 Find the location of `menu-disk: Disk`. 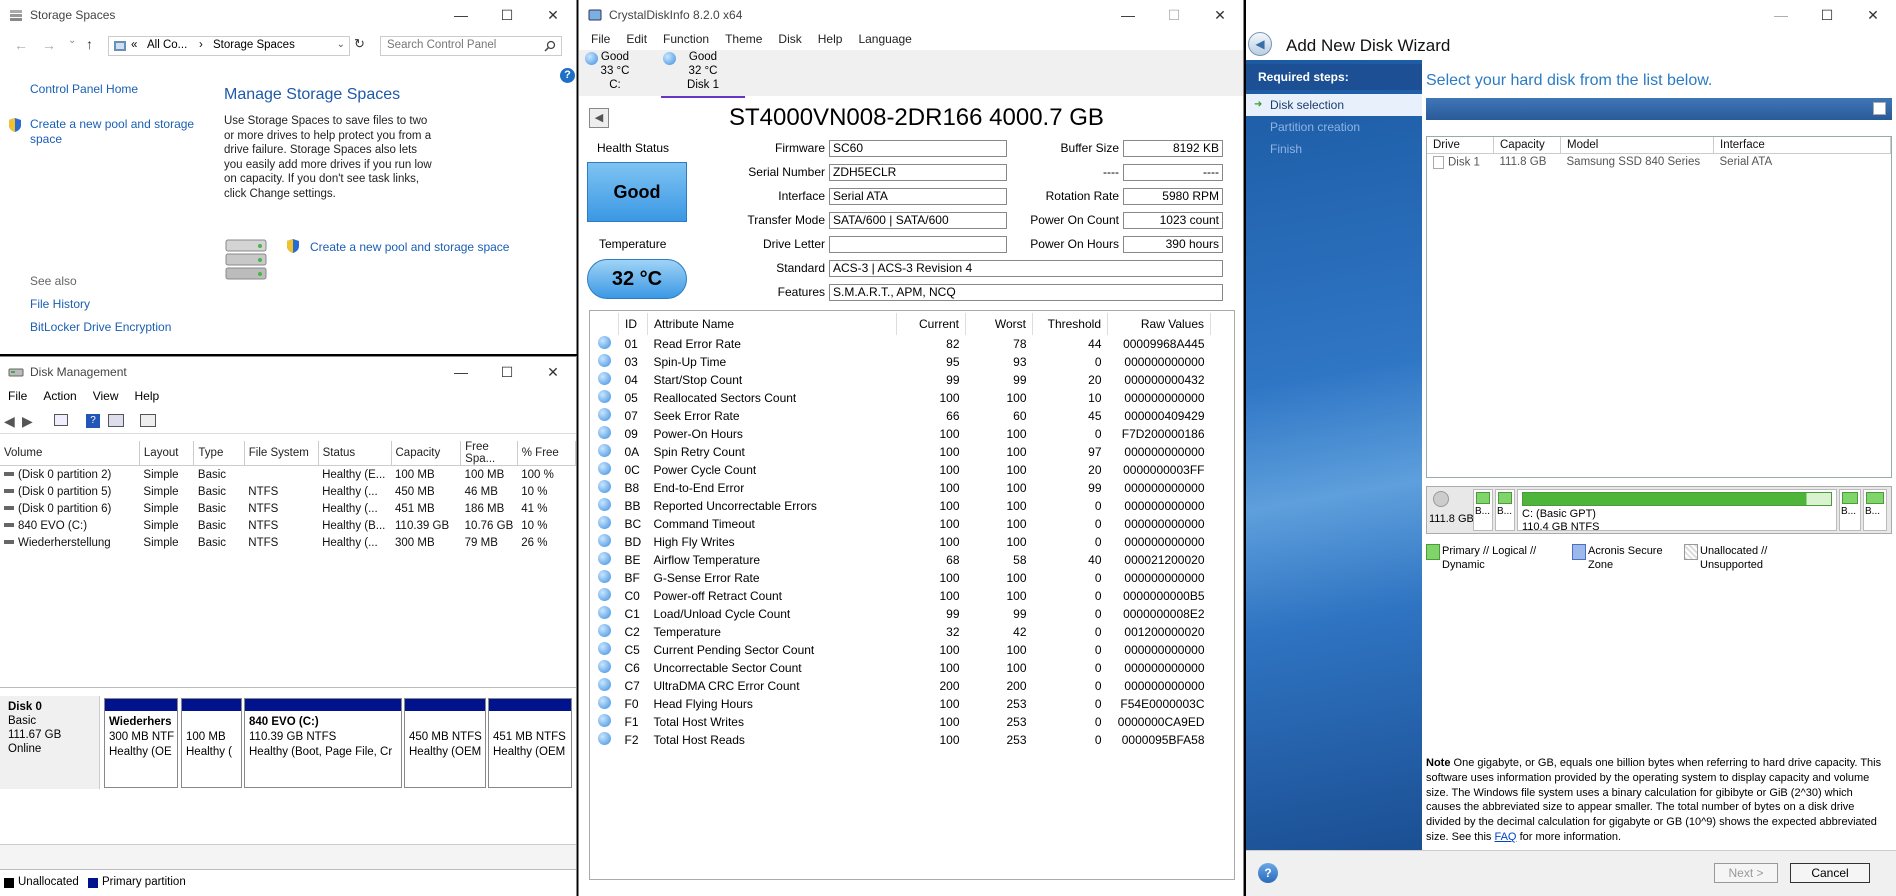

menu-disk: Disk is located at coordinates (789, 39).